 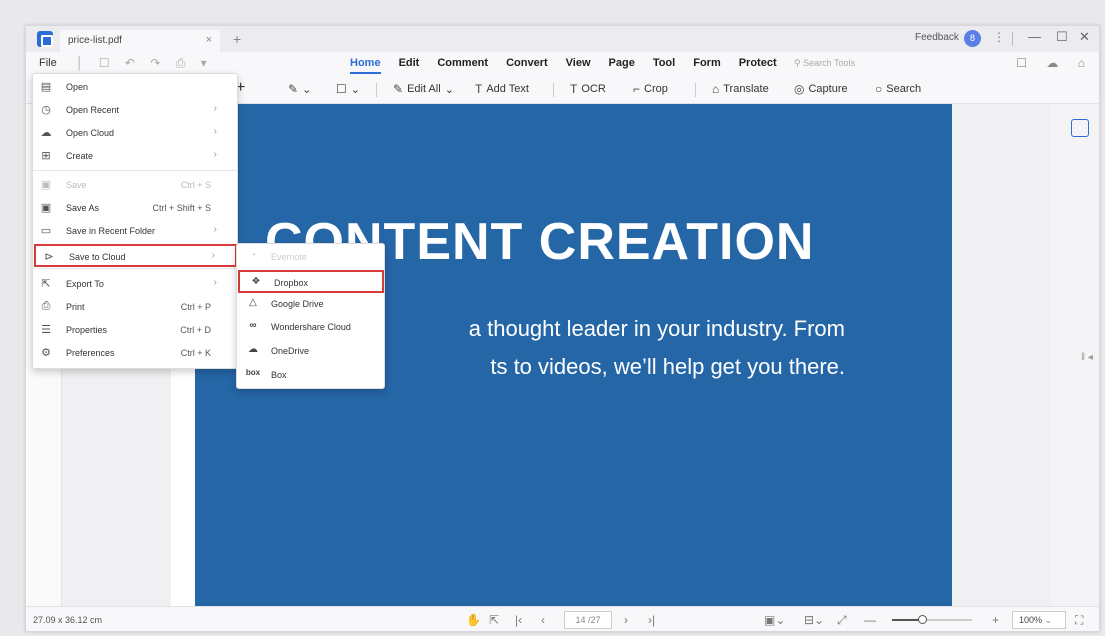 I want to click on onedrive-icon: ☁, so click(x=253, y=349).